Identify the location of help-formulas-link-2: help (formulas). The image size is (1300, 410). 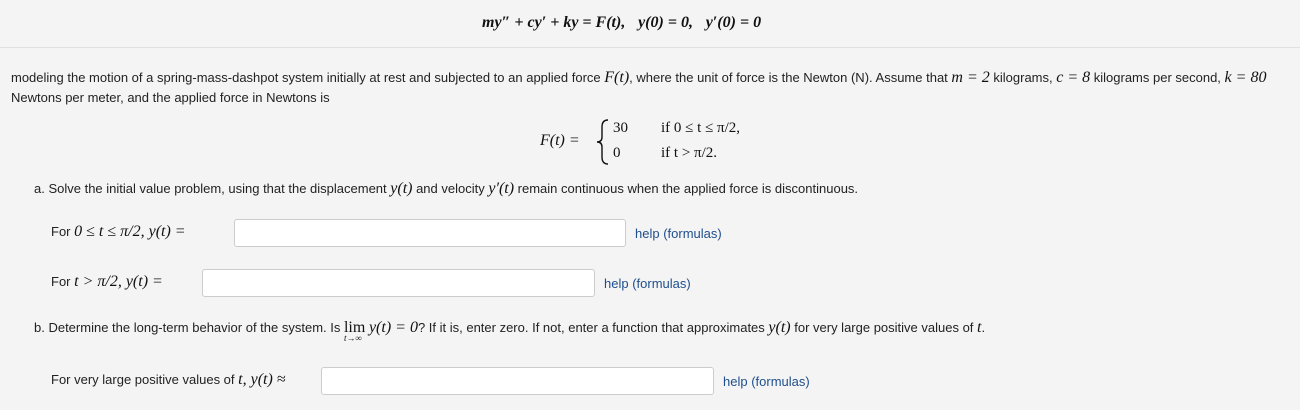
(647, 283).